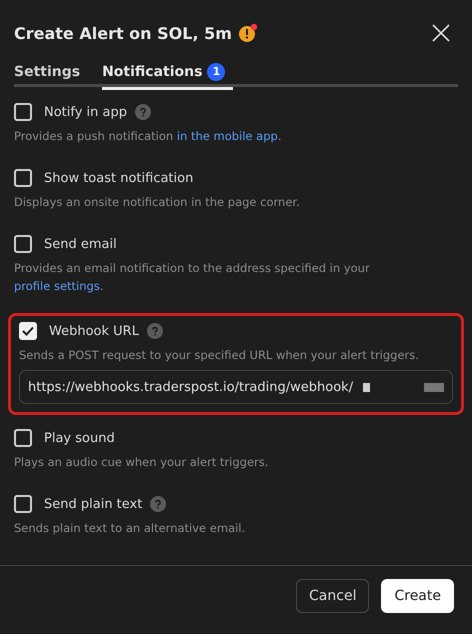 The width and height of the screenshot is (472, 634). I want to click on link: profile settings, so click(57, 286).